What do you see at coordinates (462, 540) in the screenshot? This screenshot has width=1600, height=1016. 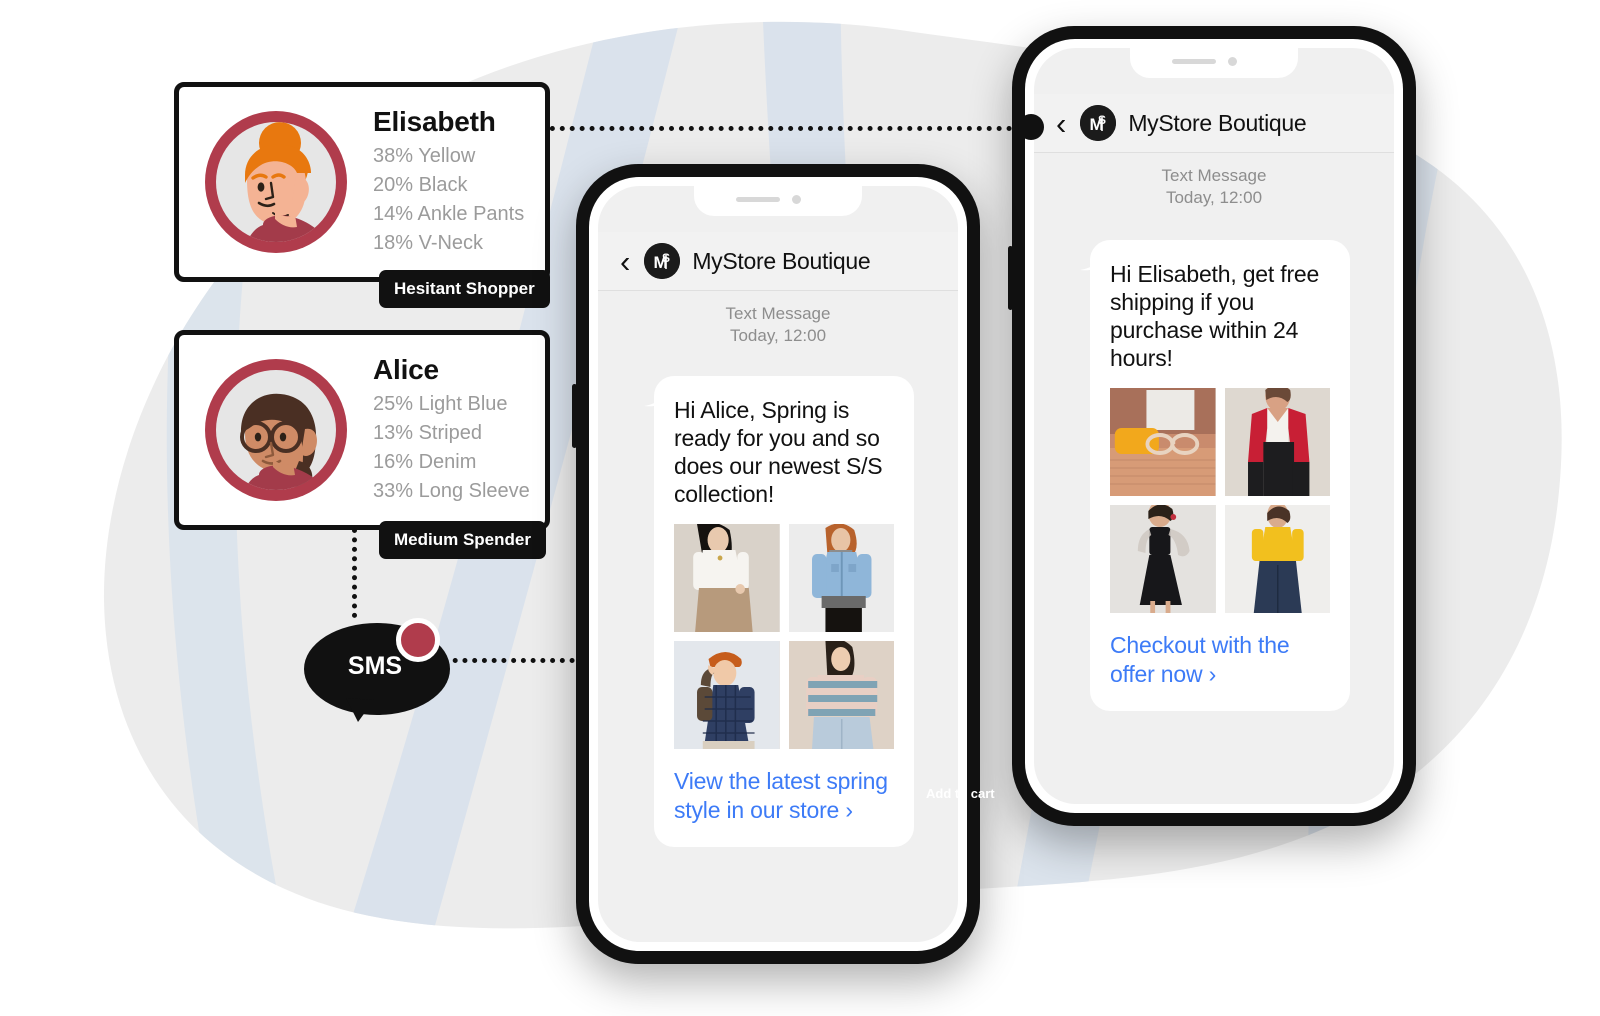 I see `persona-tag-medium-spender: Medium Spender` at bounding box center [462, 540].